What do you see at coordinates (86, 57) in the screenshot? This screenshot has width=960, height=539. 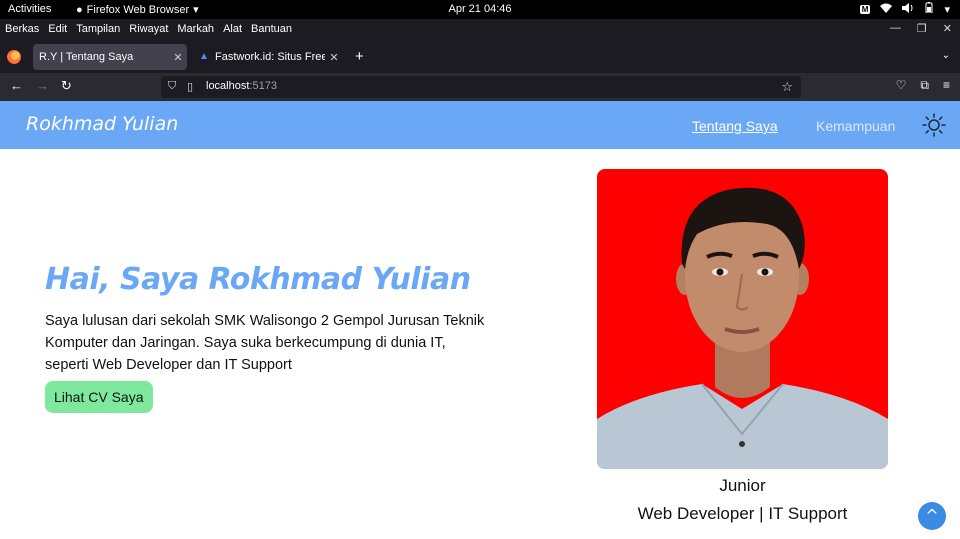 I see `tab-title: R.Y | Tentang Saya` at bounding box center [86, 57].